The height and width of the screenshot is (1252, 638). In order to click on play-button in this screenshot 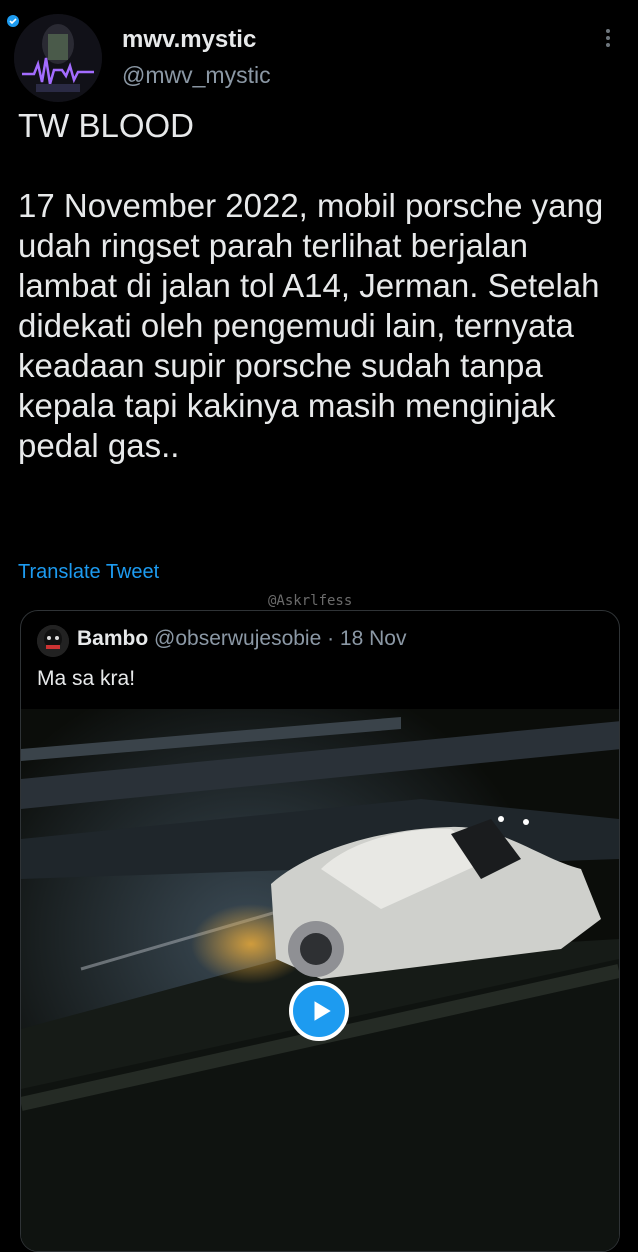, I will do `click(319, 1011)`.